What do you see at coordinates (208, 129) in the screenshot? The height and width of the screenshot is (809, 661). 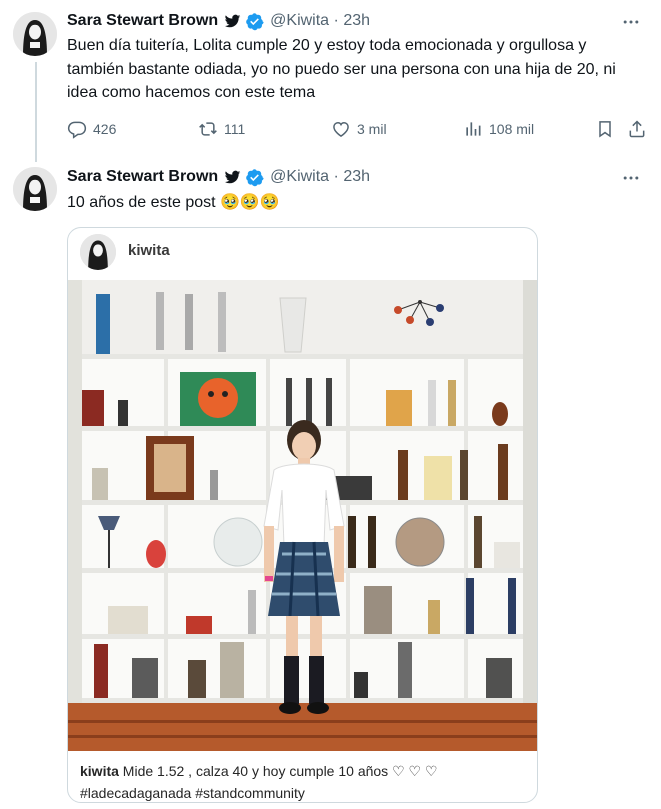 I see `retweet-icon` at bounding box center [208, 129].